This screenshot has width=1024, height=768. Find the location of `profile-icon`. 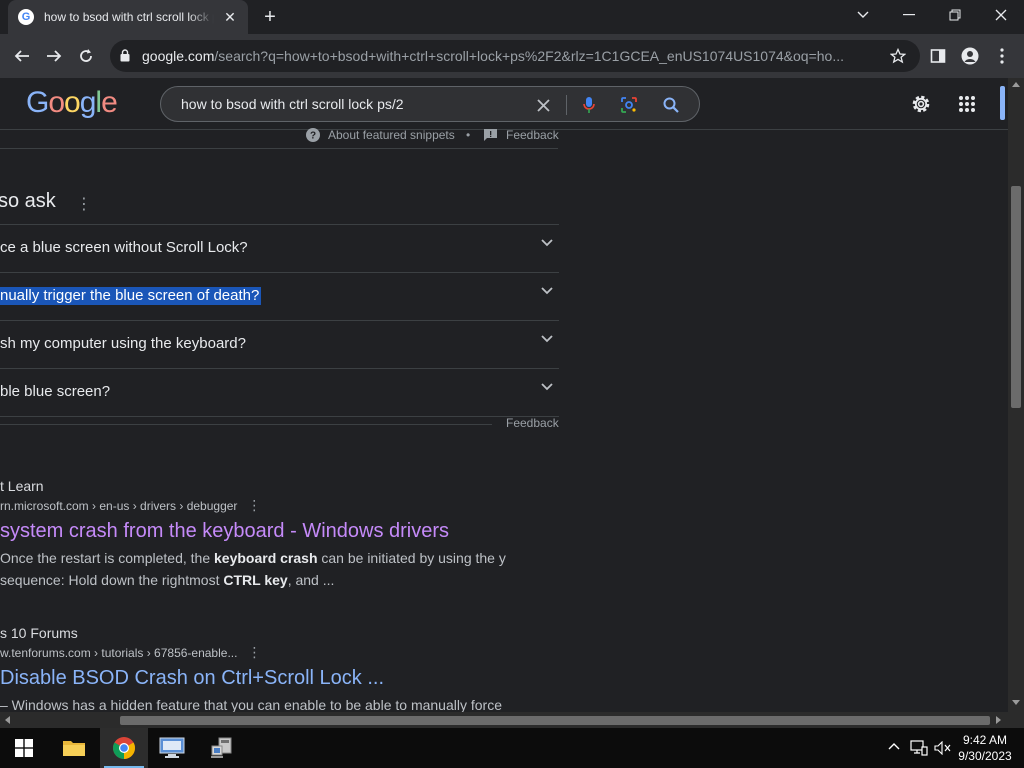

profile-icon is located at coordinates (970, 56).